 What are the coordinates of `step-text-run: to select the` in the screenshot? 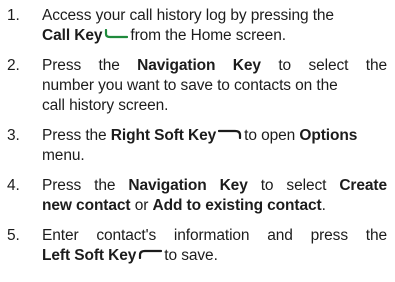 It's located at (332, 65).